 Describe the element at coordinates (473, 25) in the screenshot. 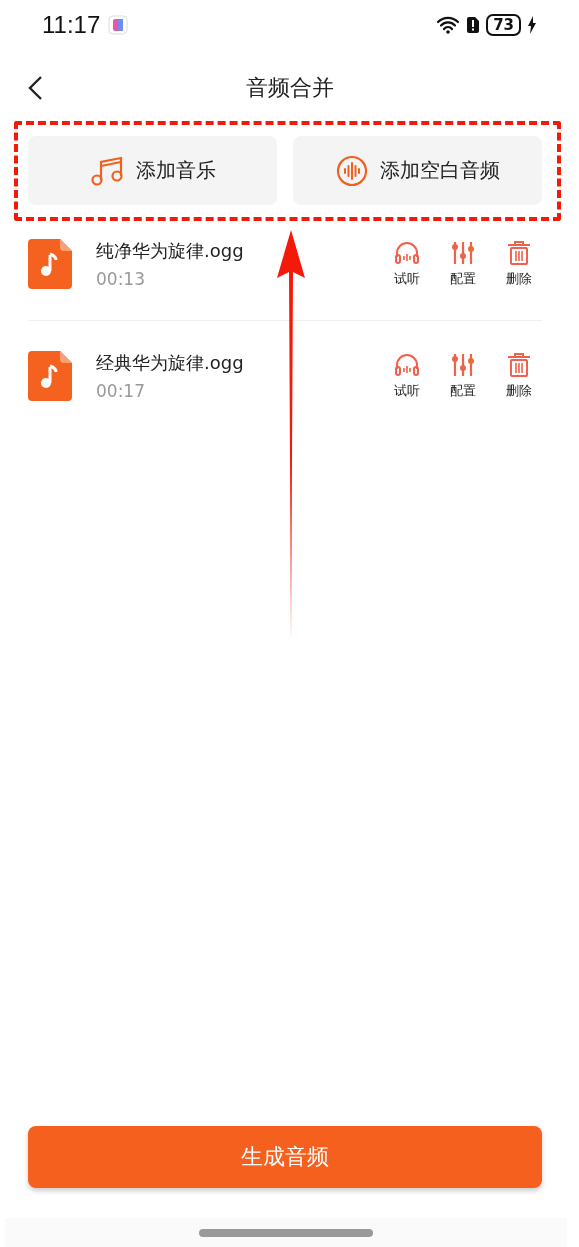

I see `sim-alert-icon` at that location.